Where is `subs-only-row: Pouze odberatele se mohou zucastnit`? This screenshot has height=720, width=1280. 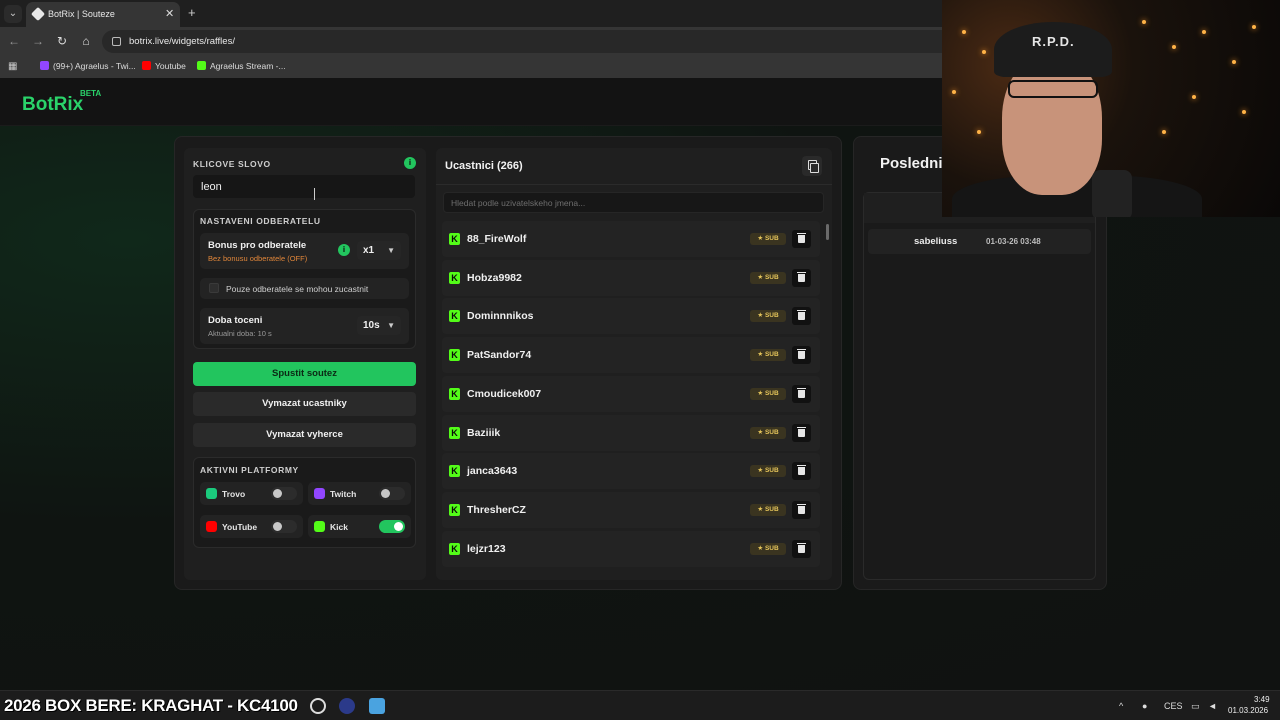
subs-only-row: Pouze odberatele se mohou zucastnit is located at coordinates (304, 288).